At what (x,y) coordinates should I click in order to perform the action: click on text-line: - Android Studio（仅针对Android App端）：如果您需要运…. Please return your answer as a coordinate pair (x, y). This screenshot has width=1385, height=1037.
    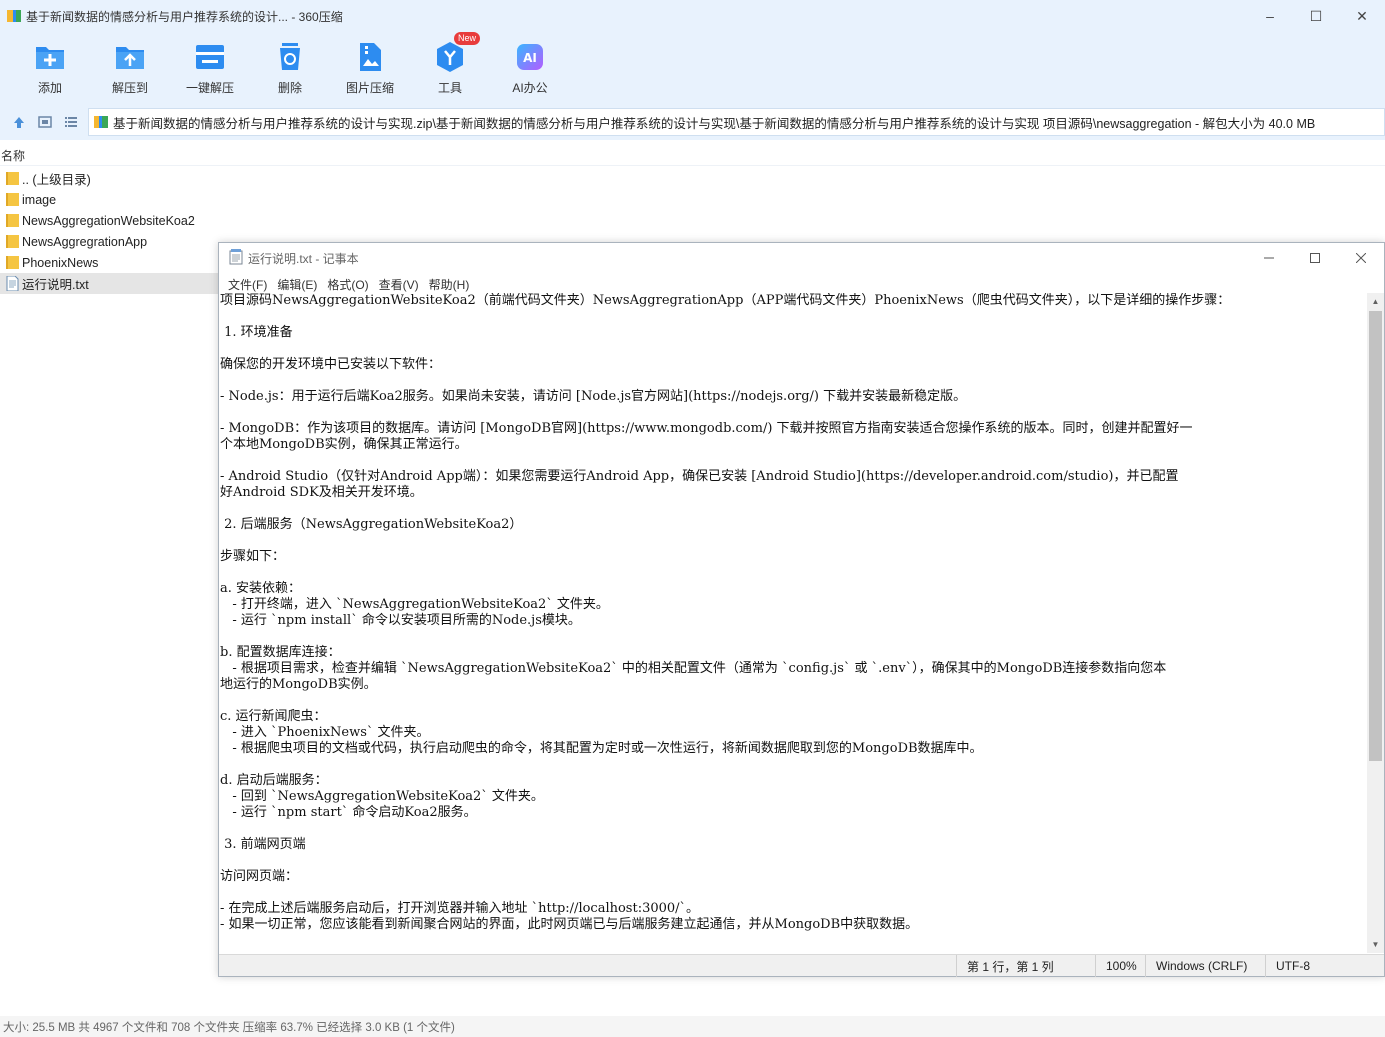
    Looking at the image, I should click on (699, 476).